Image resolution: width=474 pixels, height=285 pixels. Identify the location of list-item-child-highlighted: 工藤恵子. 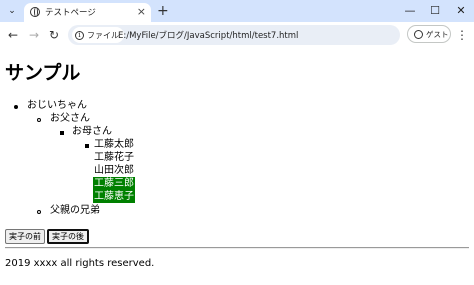
(114, 196).